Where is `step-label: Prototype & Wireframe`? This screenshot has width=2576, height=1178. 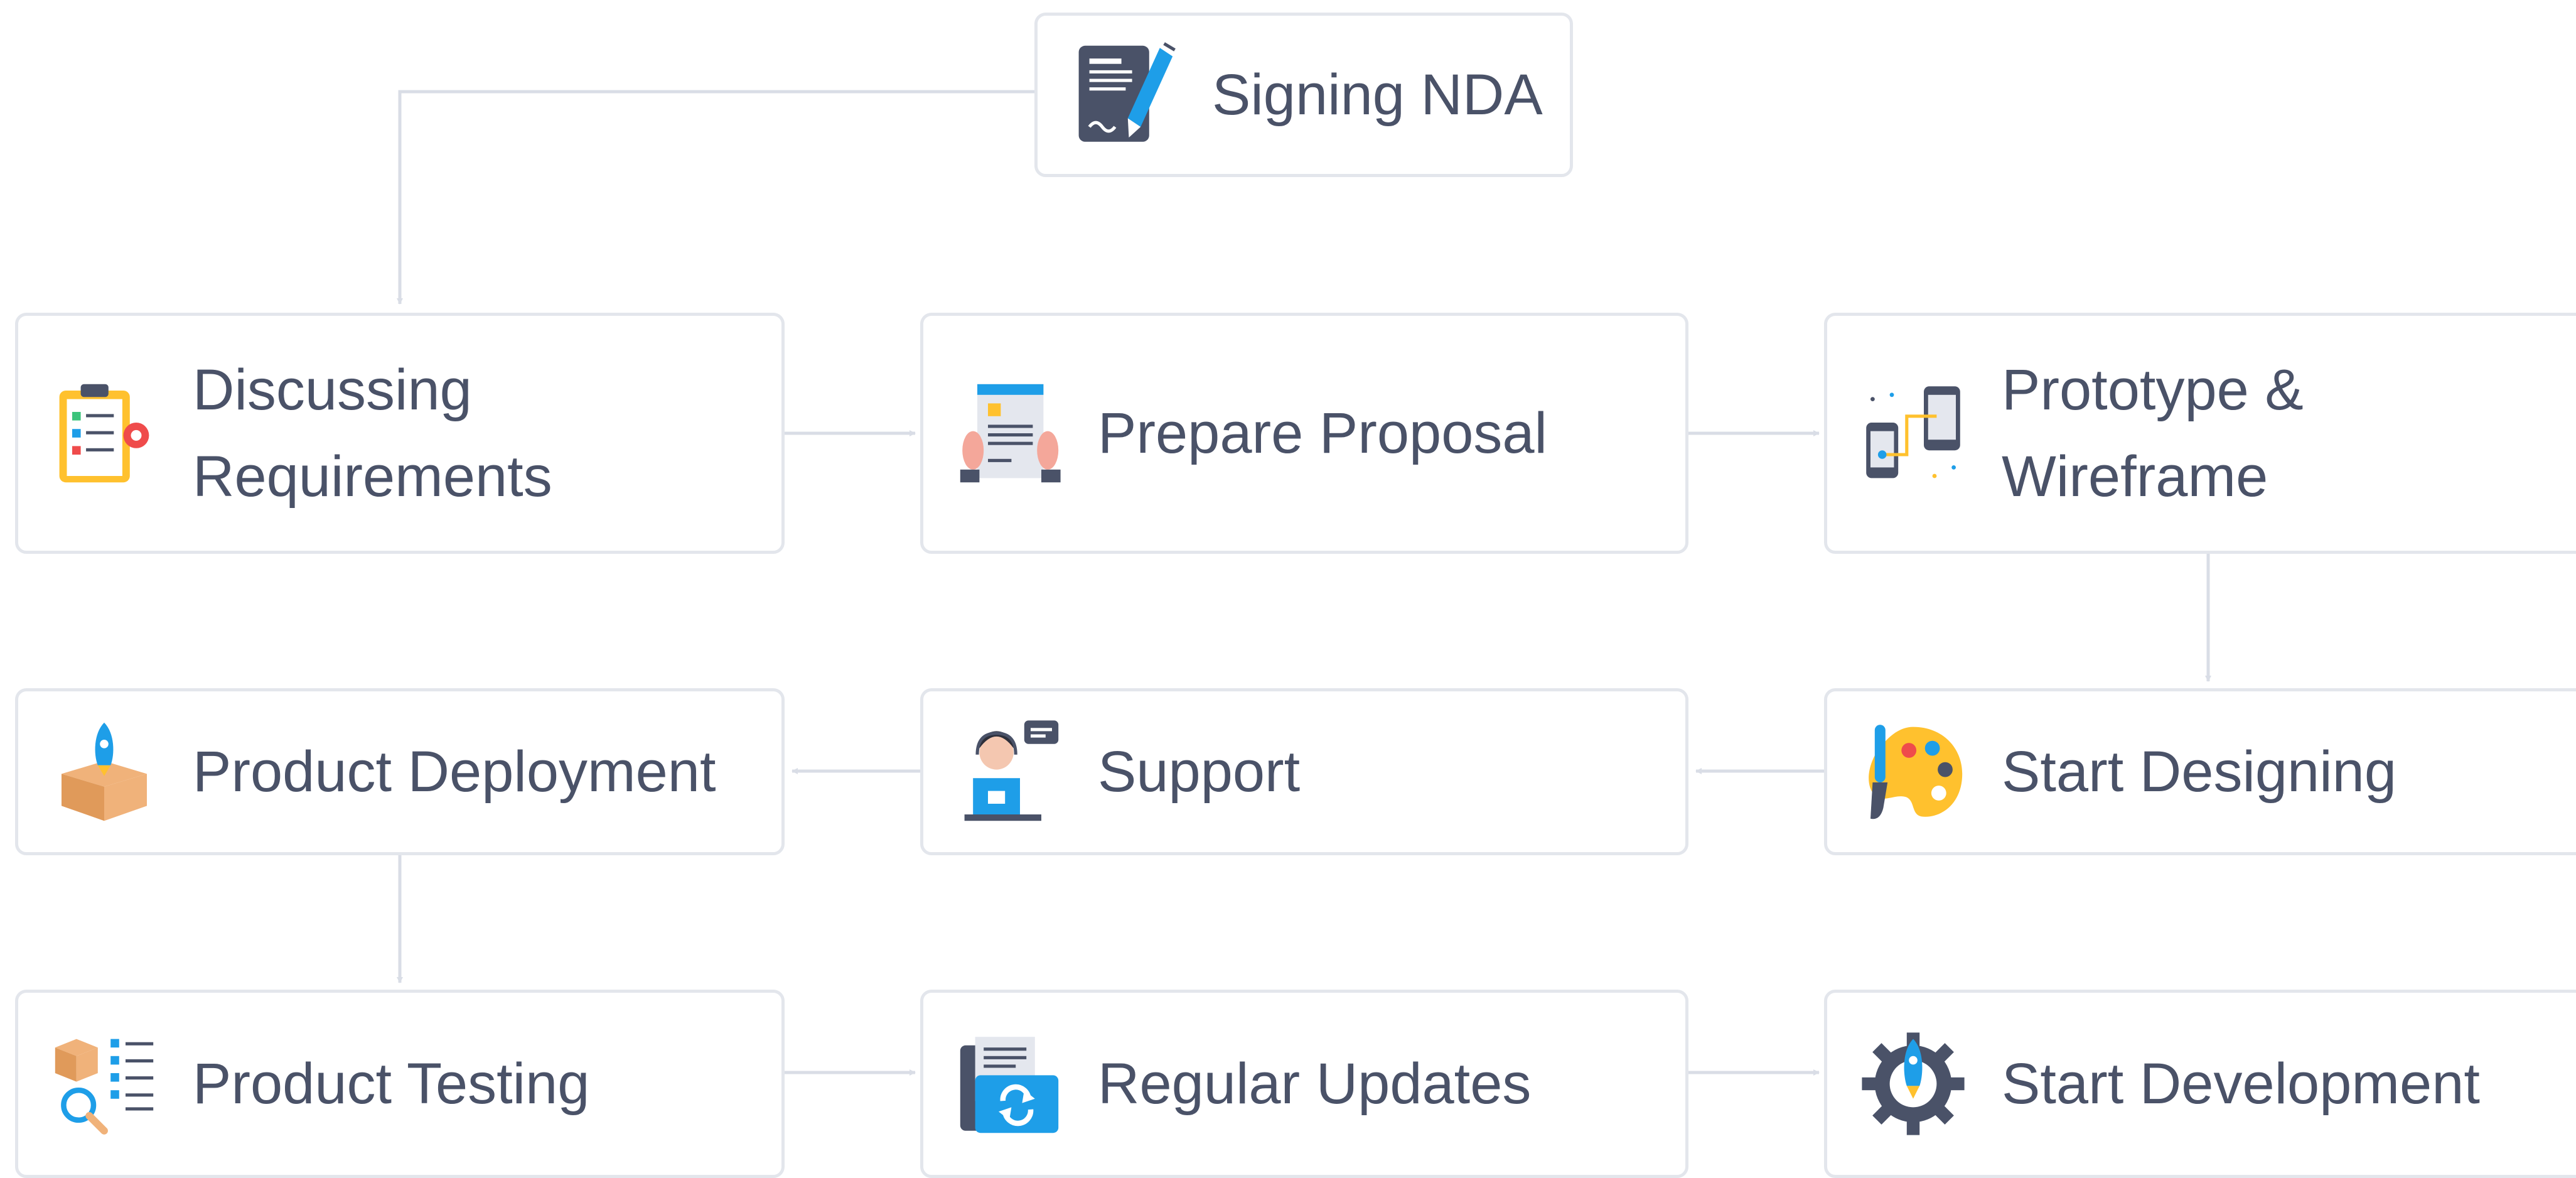
step-label: Prototype & Wireframe is located at coordinates (2153, 433).